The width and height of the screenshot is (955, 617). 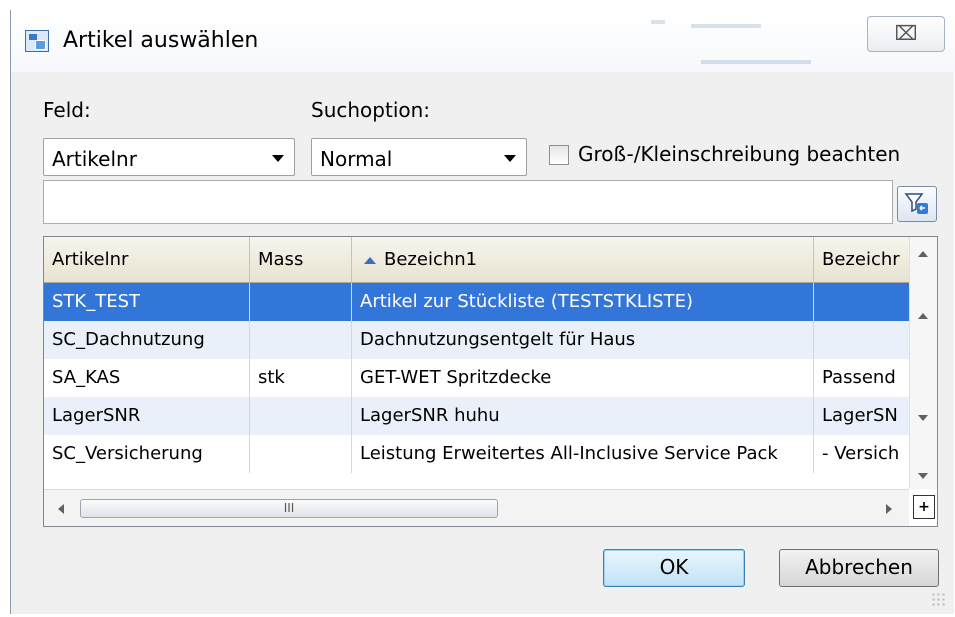 What do you see at coordinates (859, 568) in the screenshot?
I see `cancel-button: Abbrechen` at bounding box center [859, 568].